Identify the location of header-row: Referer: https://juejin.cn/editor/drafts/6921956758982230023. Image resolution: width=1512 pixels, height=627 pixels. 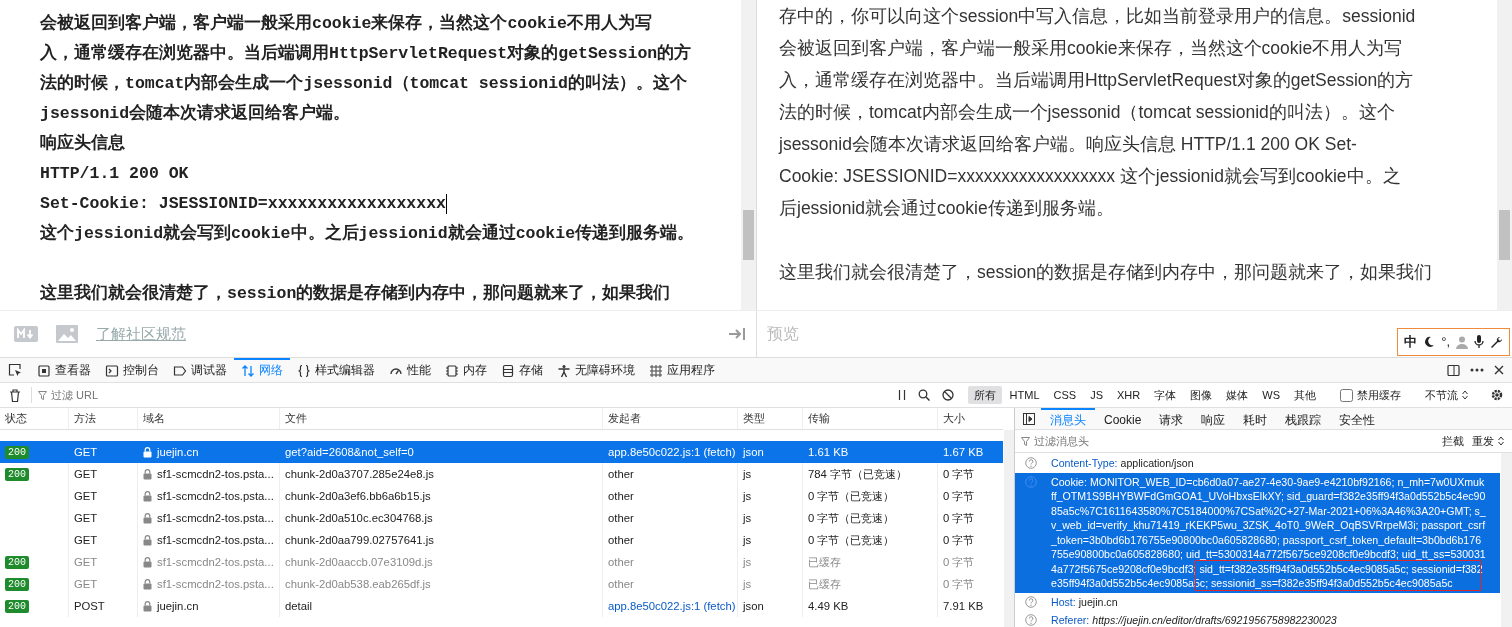
(1257, 619).